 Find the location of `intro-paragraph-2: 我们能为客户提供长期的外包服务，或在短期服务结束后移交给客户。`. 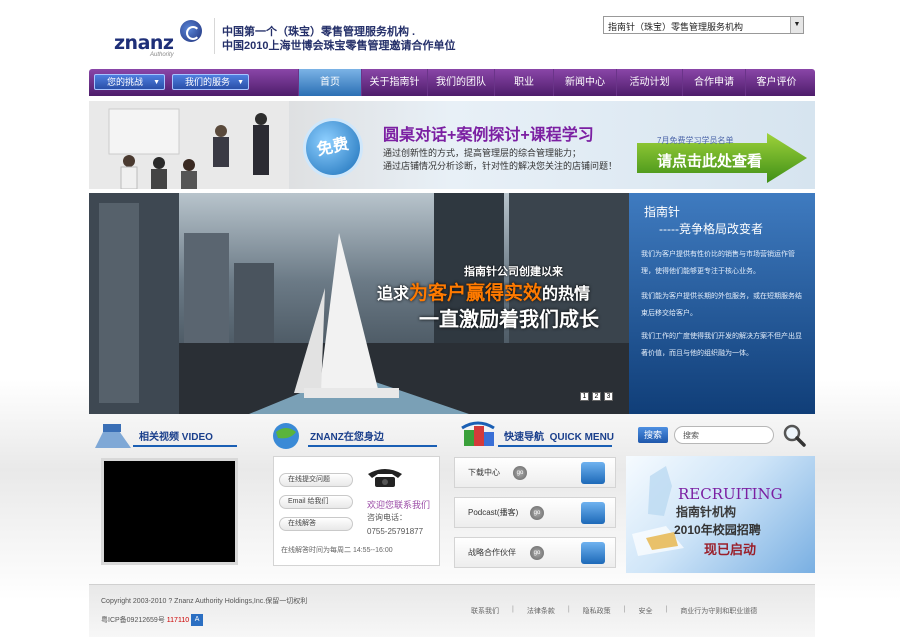

intro-paragraph-2: 我们能为客户提供长期的外包服务，或在短期服务结束后移交给客户。 is located at coordinates (721, 305).